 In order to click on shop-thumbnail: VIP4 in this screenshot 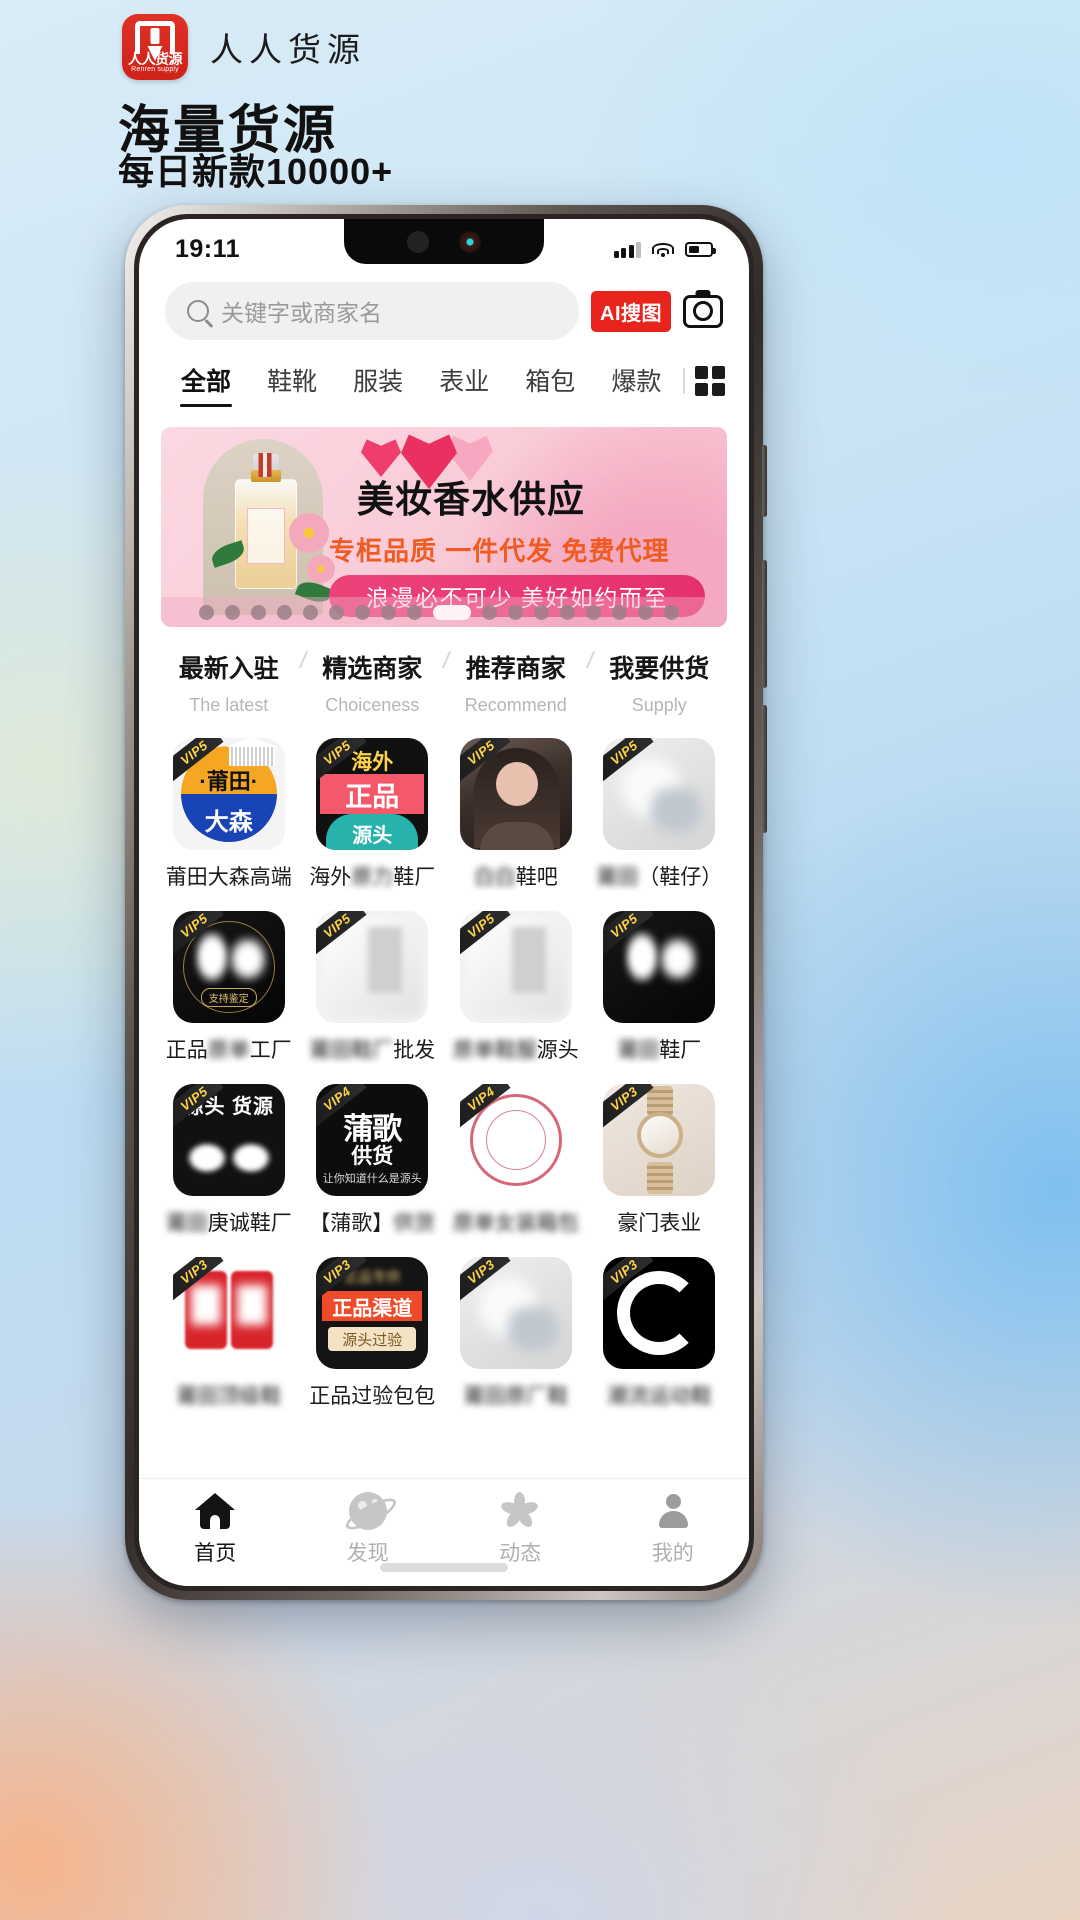, I will do `click(515, 1140)`.